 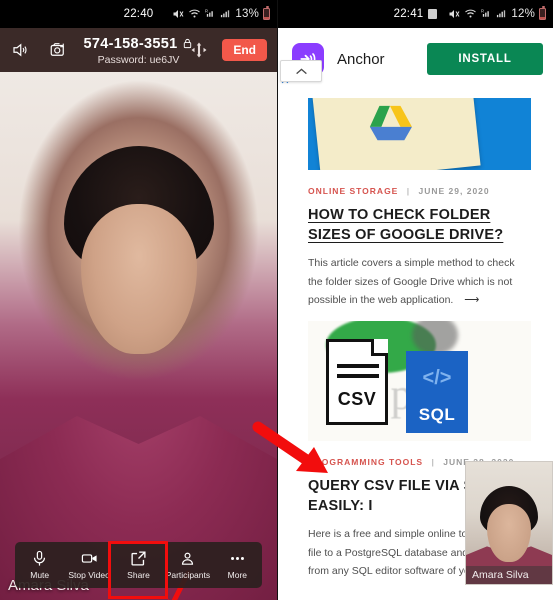 I want to click on toolbar-label-stop-video: Stop Video, so click(x=89, y=575).